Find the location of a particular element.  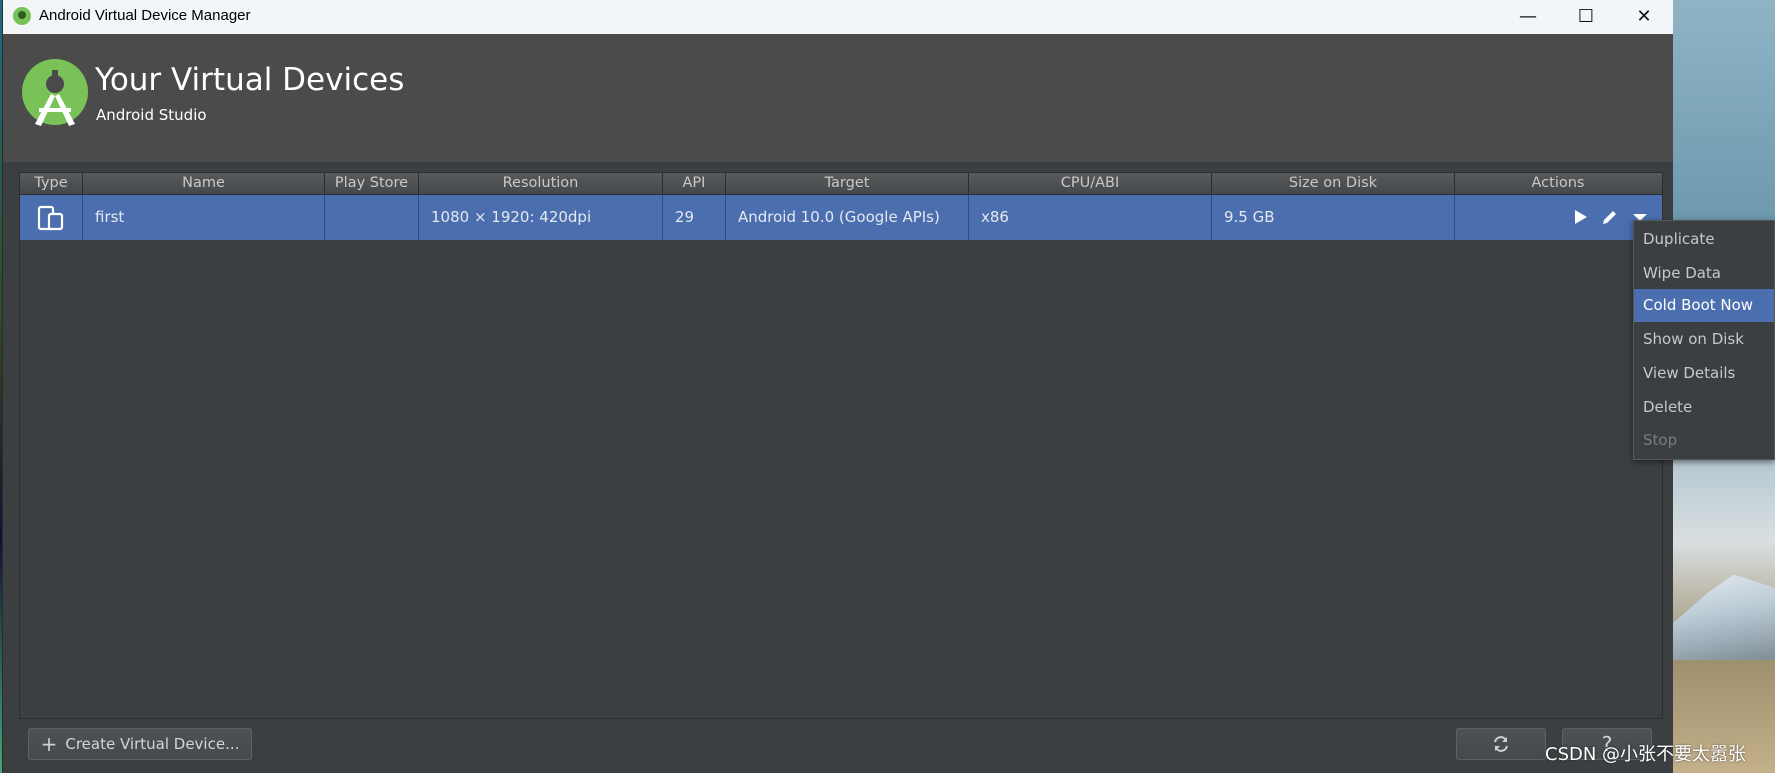

column-size-on-disk: Size on Disk is located at coordinates (1333, 183).